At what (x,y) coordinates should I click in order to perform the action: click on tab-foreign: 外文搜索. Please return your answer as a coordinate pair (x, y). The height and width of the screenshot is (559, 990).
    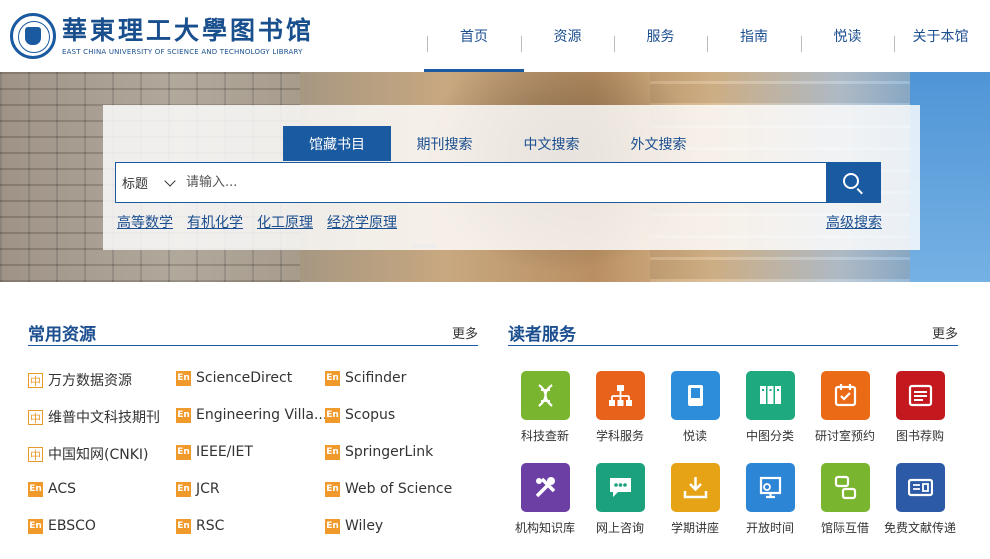
    Looking at the image, I should click on (658, 143).